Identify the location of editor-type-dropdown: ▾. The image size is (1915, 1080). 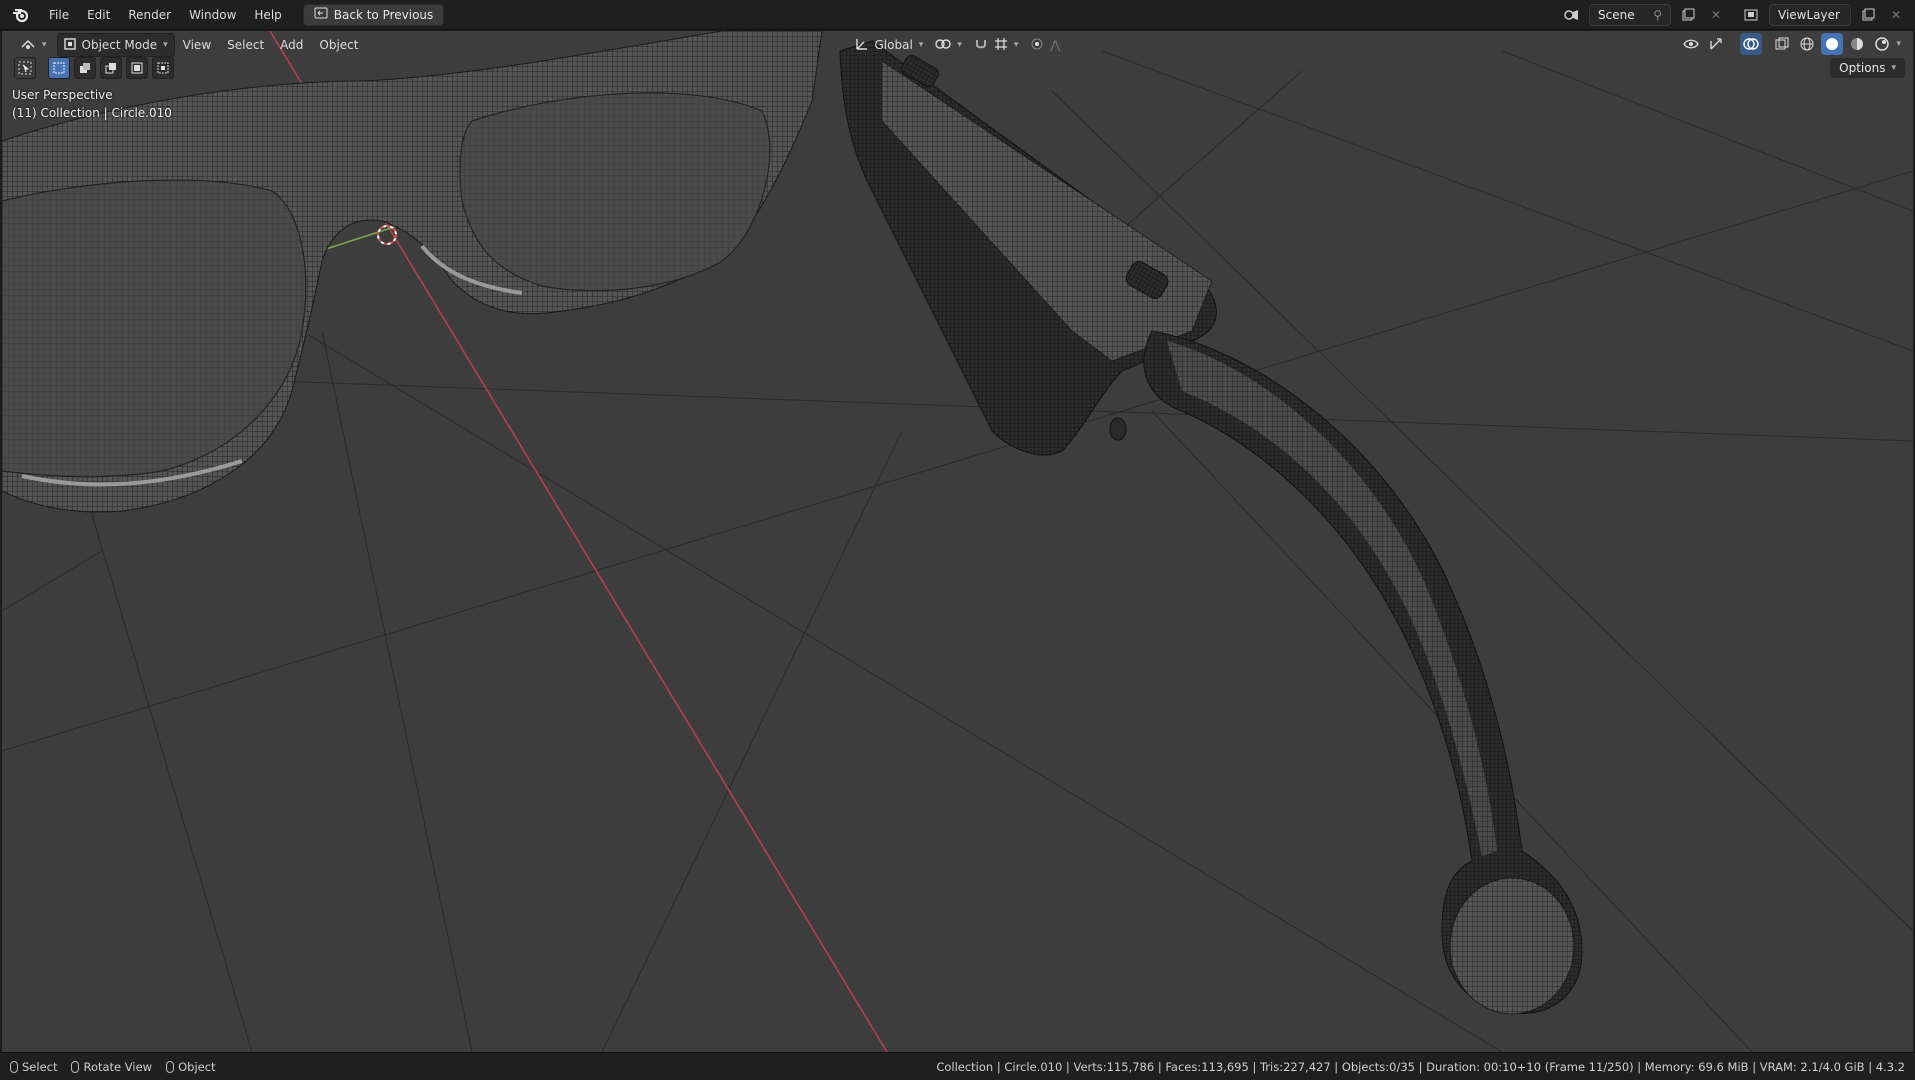
(33, 45).